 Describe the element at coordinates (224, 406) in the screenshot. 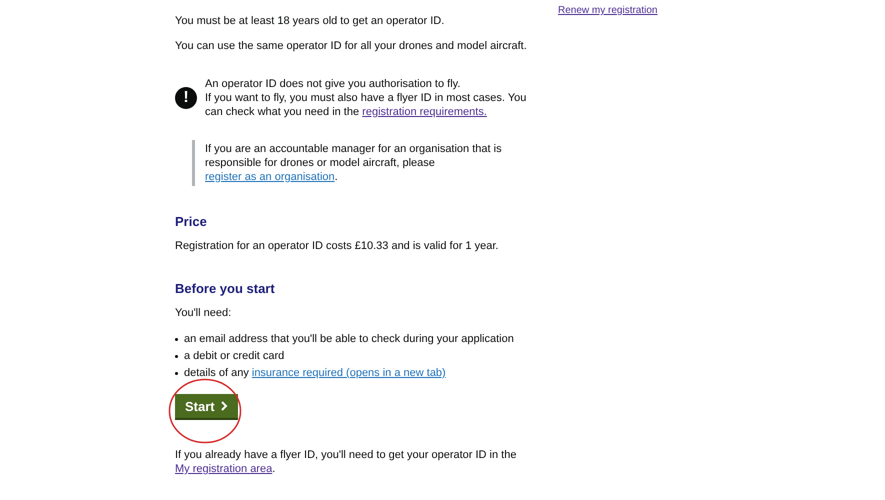

I see `chevron-icon` at that location.